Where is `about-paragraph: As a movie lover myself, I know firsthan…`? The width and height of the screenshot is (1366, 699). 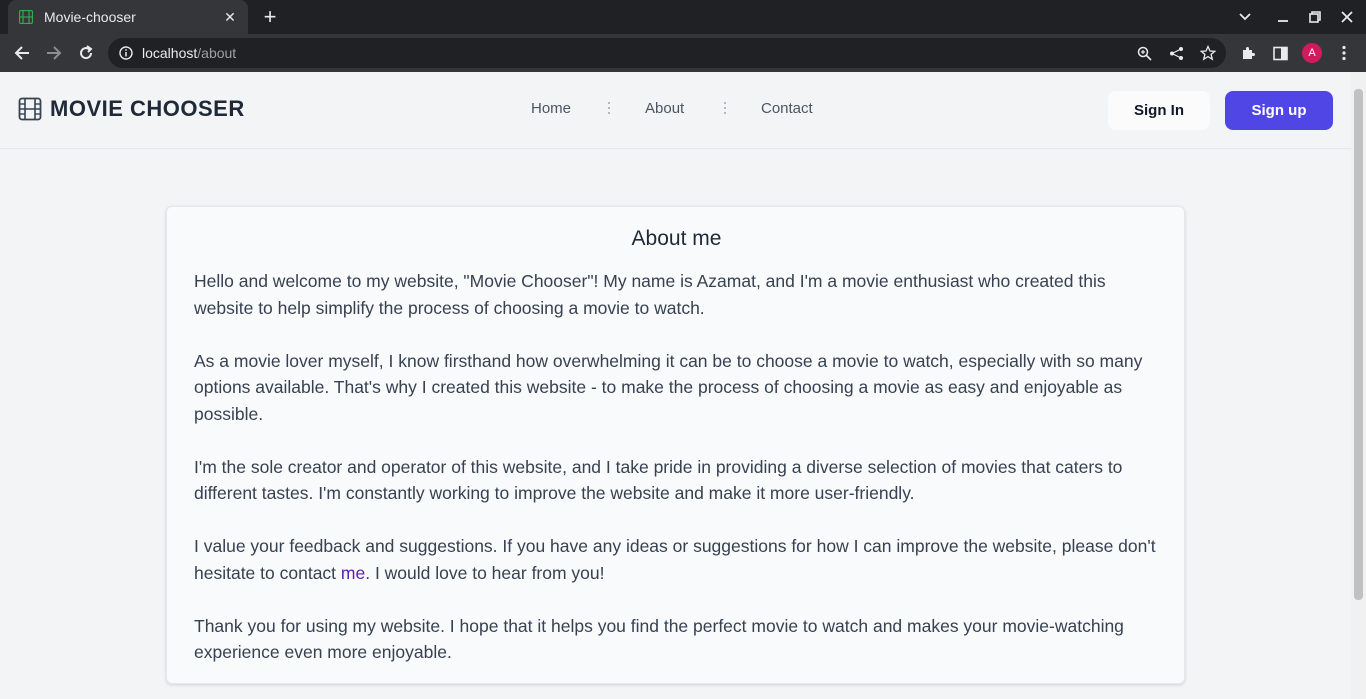 about-paragraph: As a movie lover myself, I know firsthan… is located at coordinates (668, 387).